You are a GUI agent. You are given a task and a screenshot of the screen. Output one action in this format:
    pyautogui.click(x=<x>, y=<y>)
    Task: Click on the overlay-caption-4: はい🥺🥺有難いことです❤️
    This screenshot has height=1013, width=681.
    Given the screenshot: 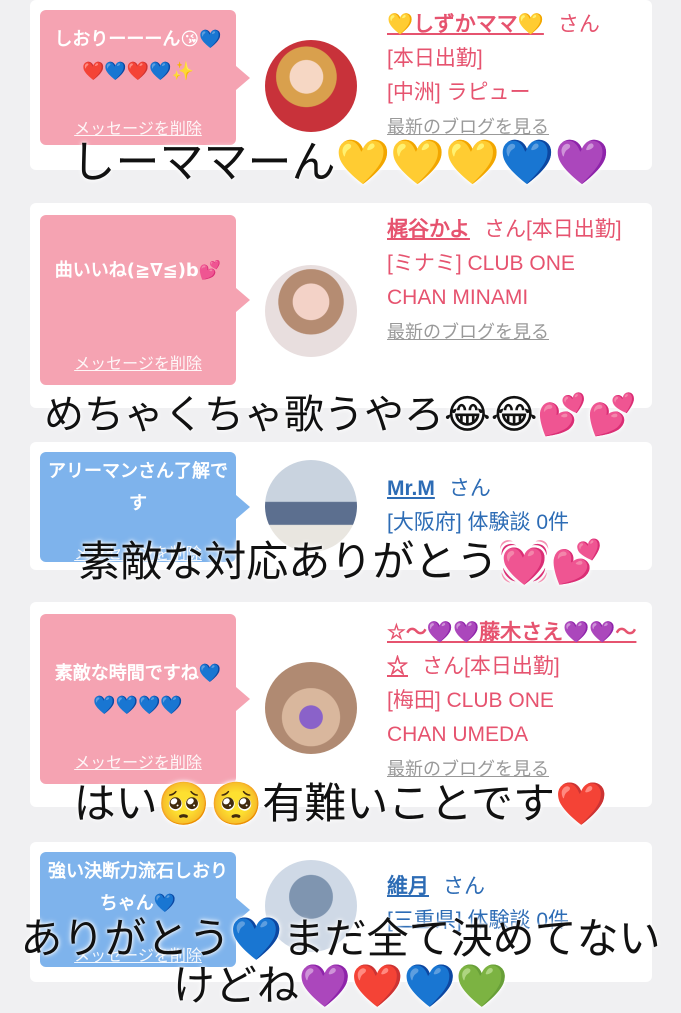 What is the action you would take?
    pyautogui.click(x=340, y=803)
    